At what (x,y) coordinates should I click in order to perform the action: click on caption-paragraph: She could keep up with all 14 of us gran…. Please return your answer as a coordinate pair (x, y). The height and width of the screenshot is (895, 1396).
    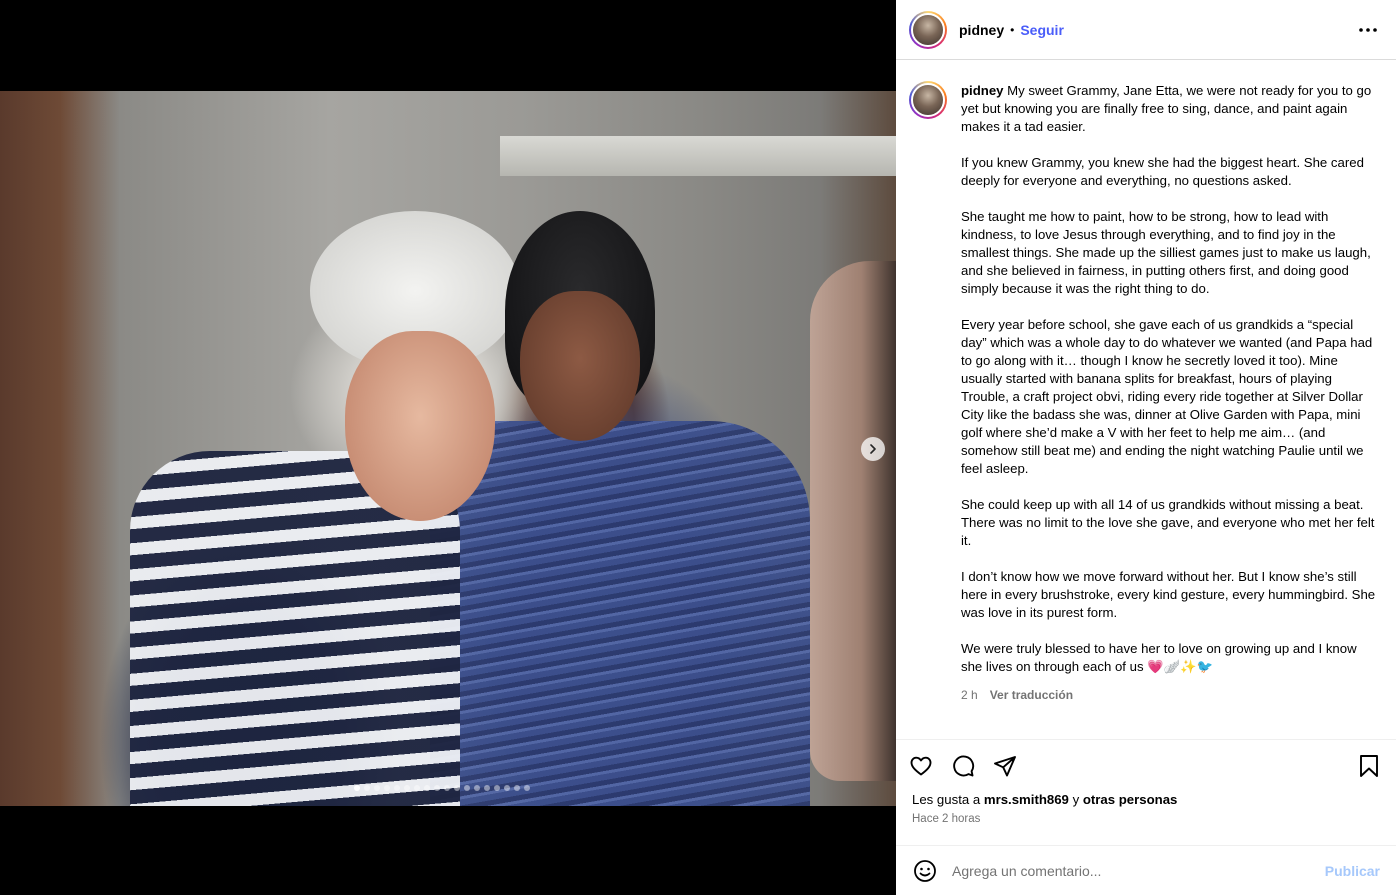
    Looking at the image, I should click on (1168, 522).